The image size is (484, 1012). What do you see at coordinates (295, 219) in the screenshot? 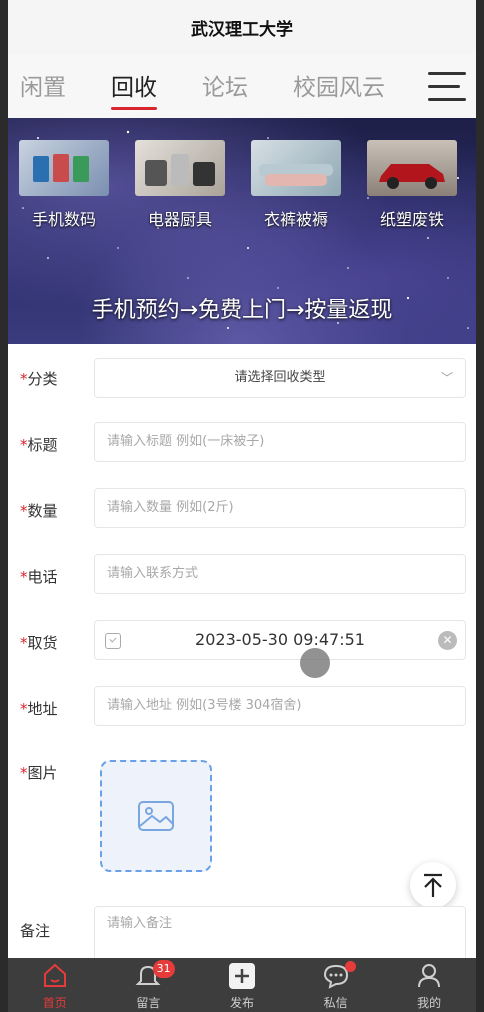
I see `category-label: 衣裤被褥` at bounding box center [295, 219].